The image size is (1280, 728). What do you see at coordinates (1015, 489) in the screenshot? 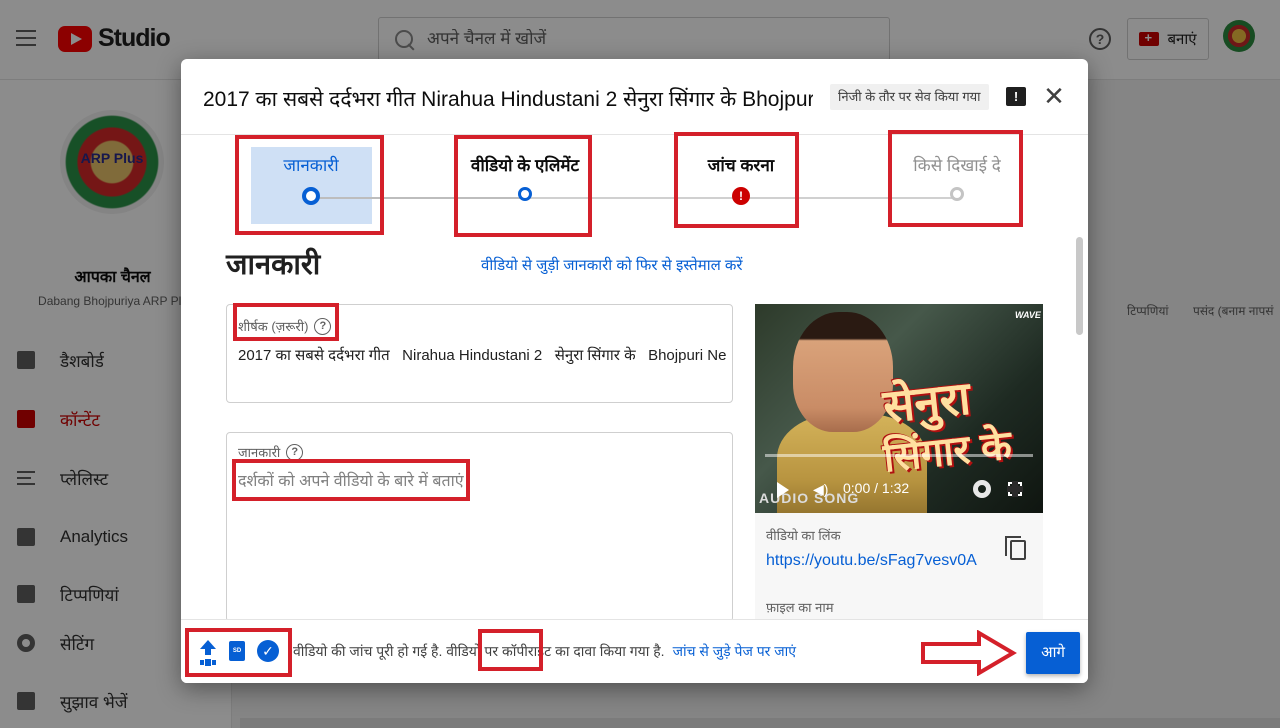
I see `fullscreen-icon` at bounding box center [1015, 489].